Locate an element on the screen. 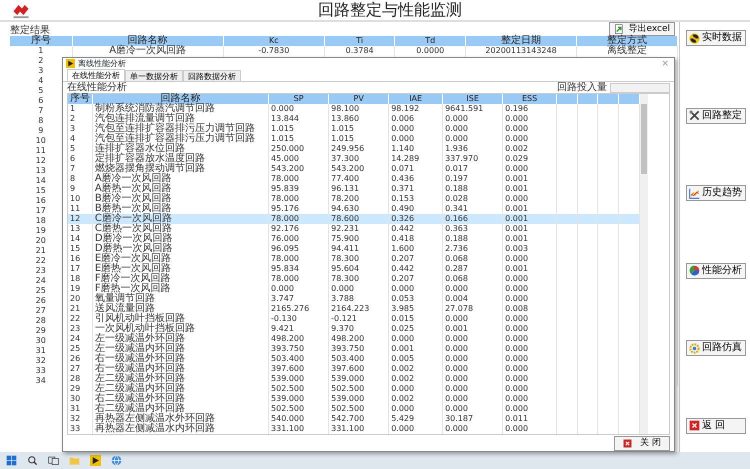  table-row: 4 汽包至连排扩容器排污压力调节回路 1.015 1.015 0.000 0.000 0.000 is located at coordinates (354, 139).